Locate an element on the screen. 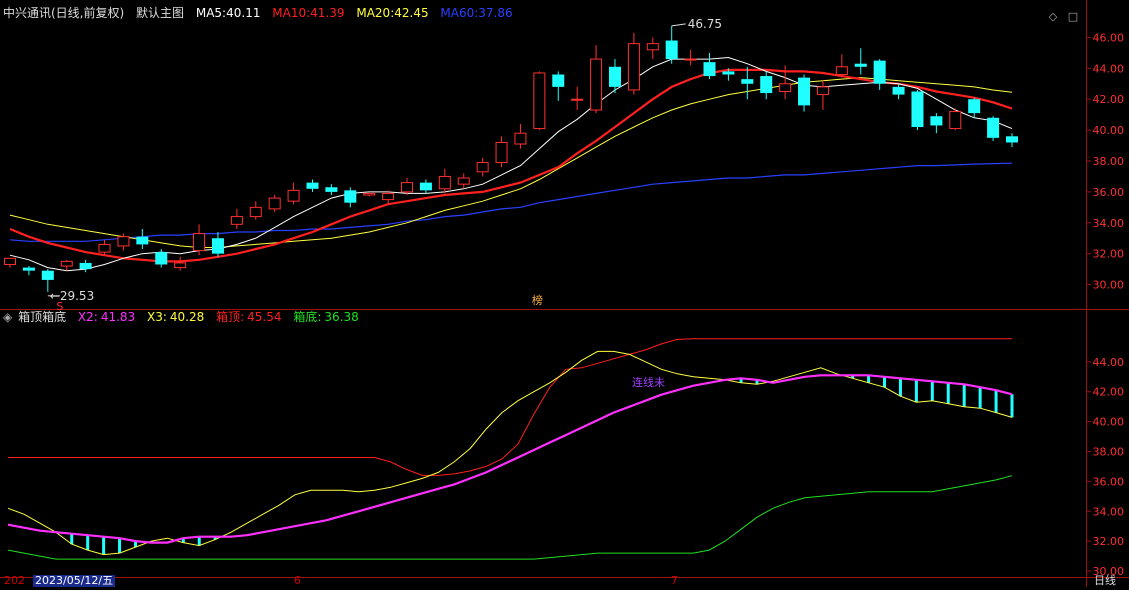 This screenshot has width=1129, height=590. ma10-legend: MA10:41.39 is located at coordinates (308, 13).